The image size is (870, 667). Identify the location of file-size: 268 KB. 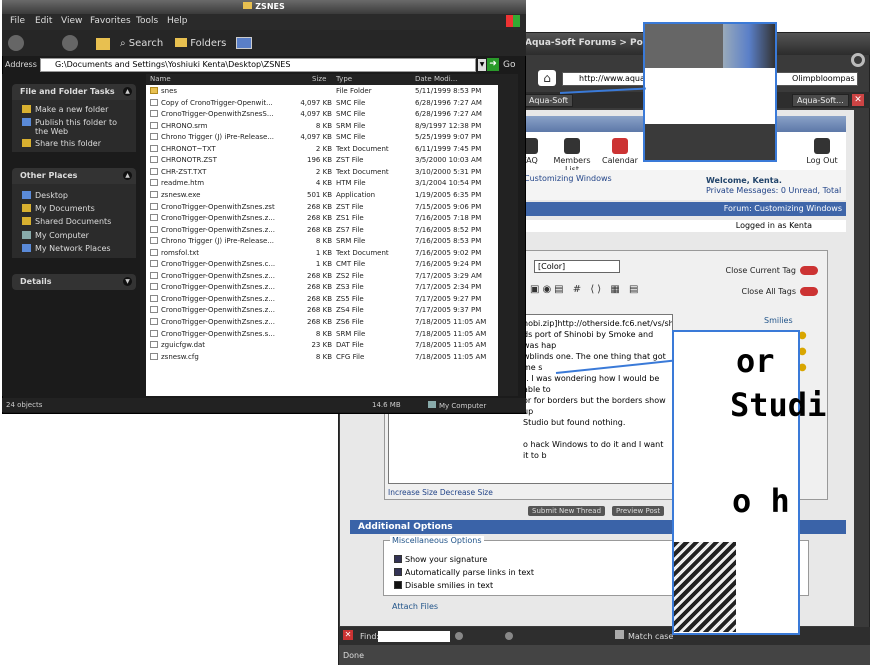
(319, 322).